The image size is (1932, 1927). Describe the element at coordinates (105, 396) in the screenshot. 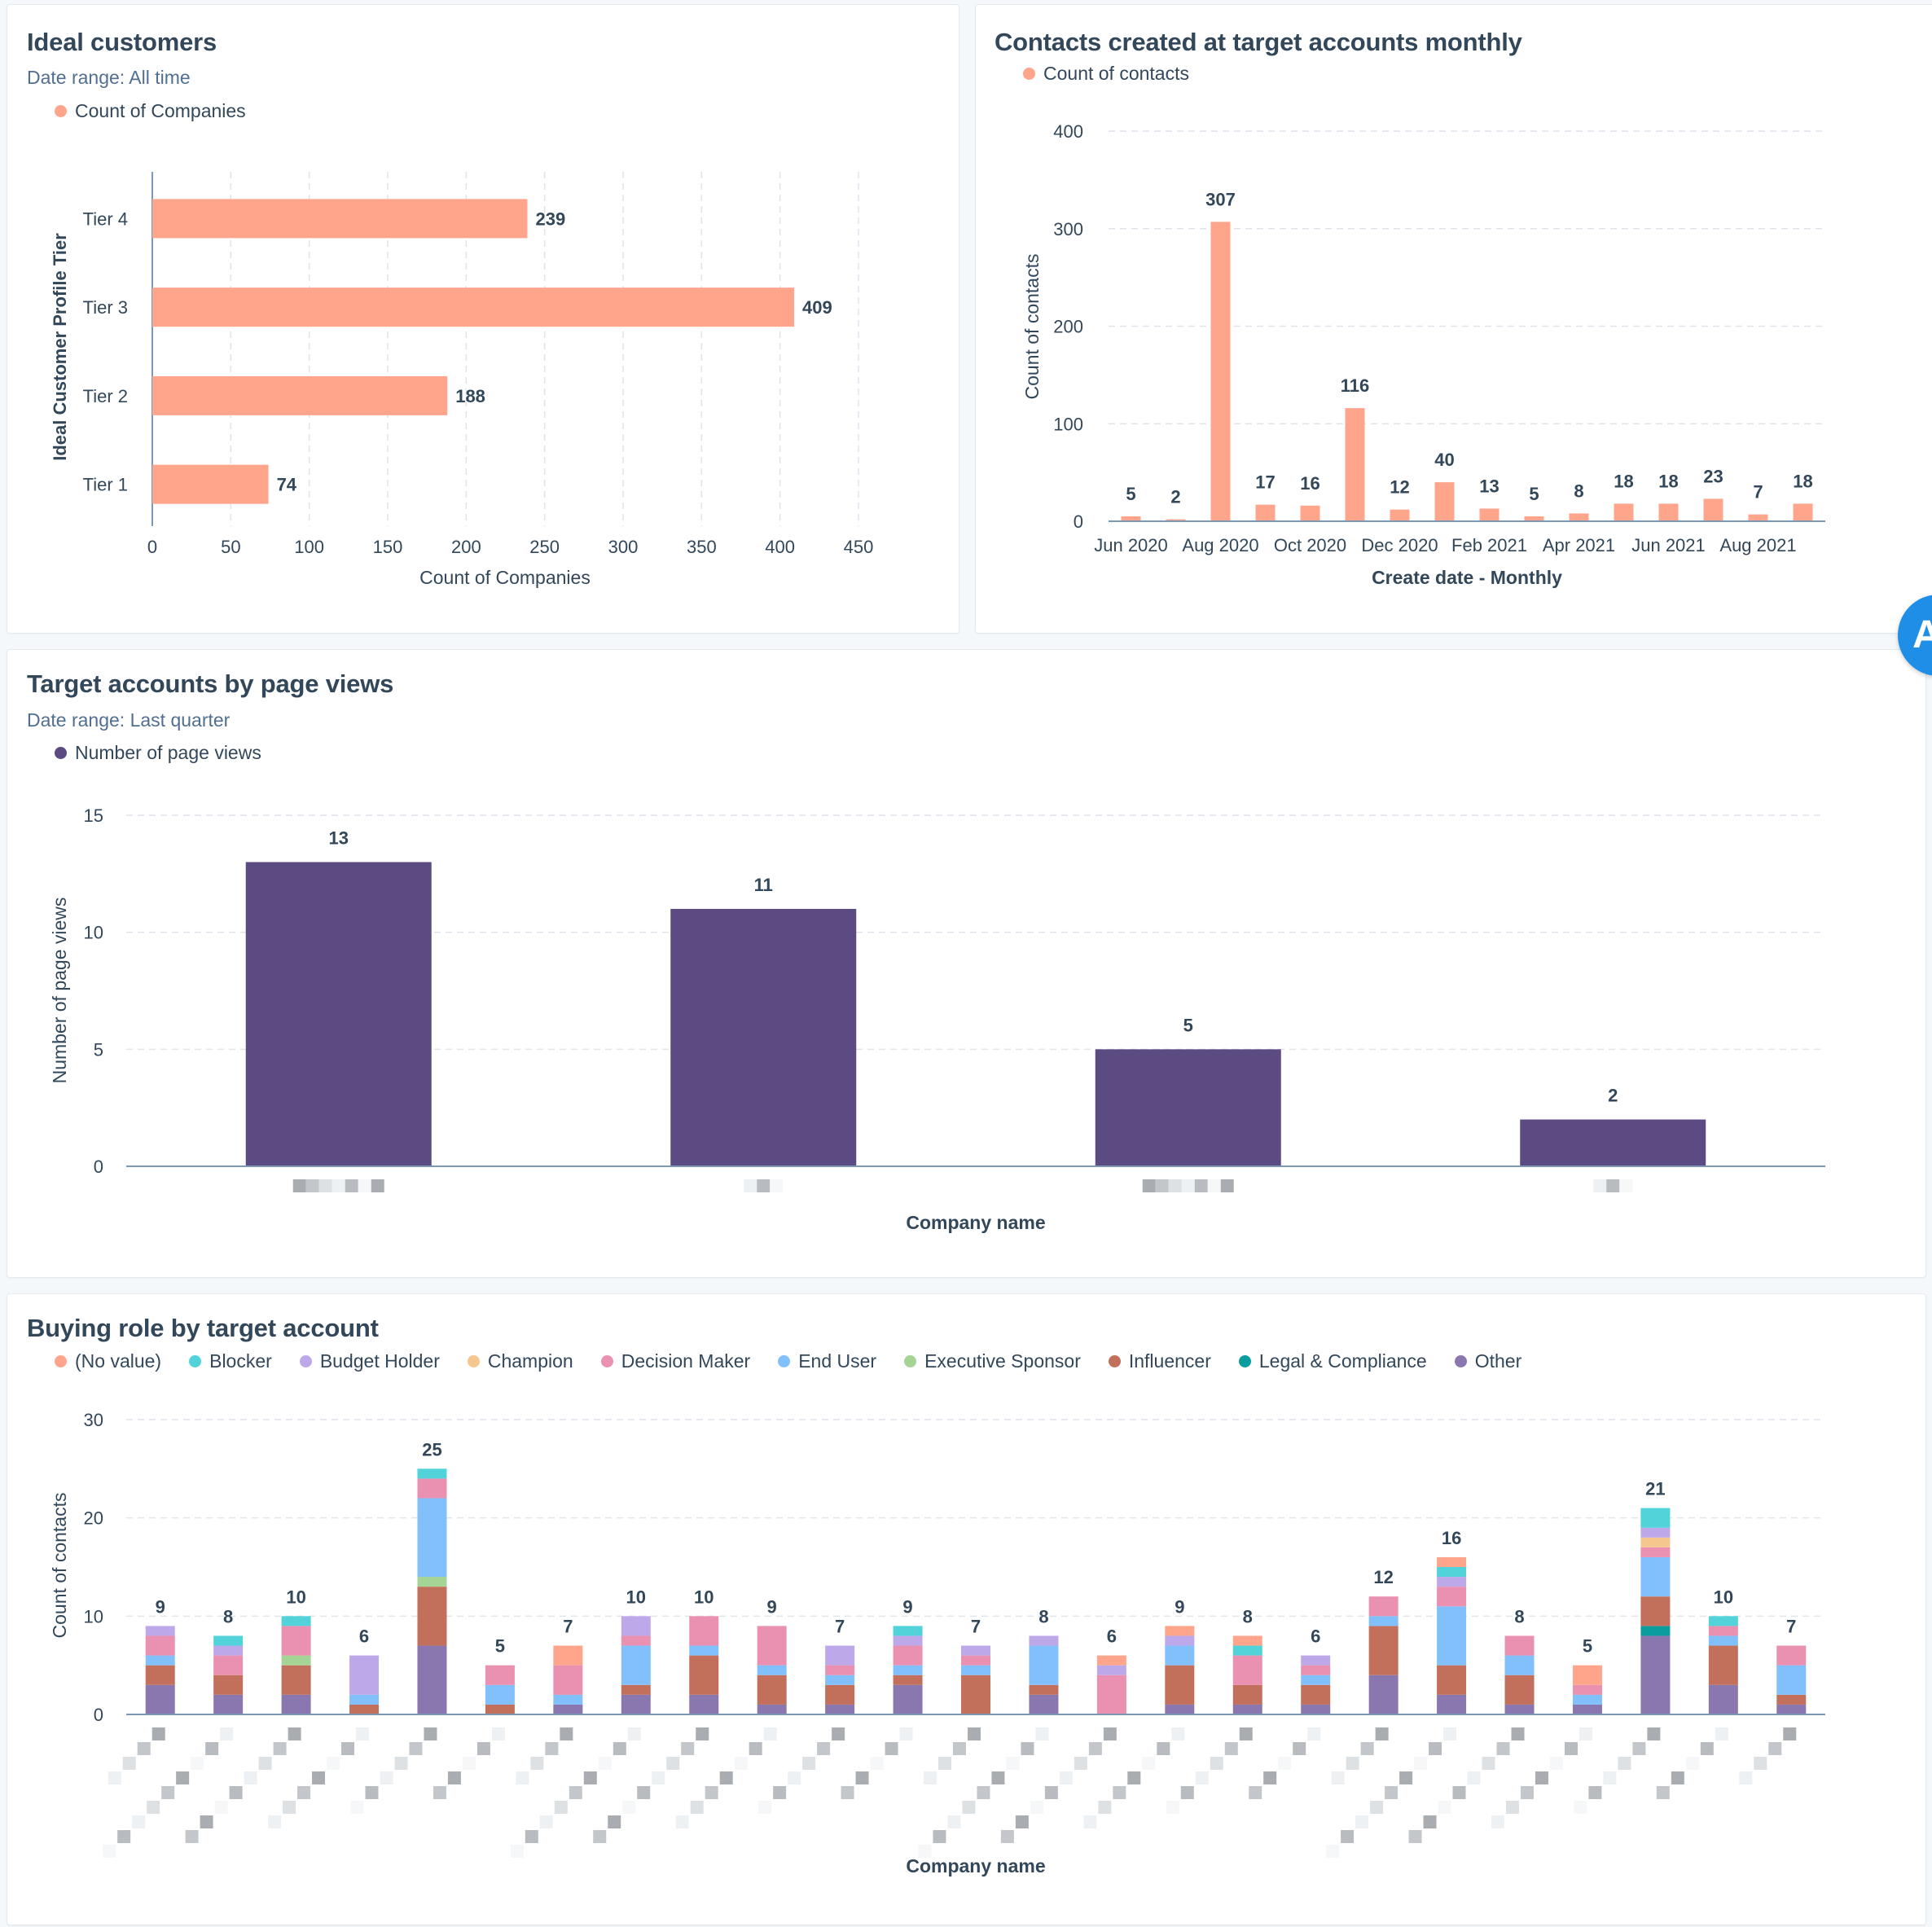

I see `y-tick-label: Tier 2` at that location.